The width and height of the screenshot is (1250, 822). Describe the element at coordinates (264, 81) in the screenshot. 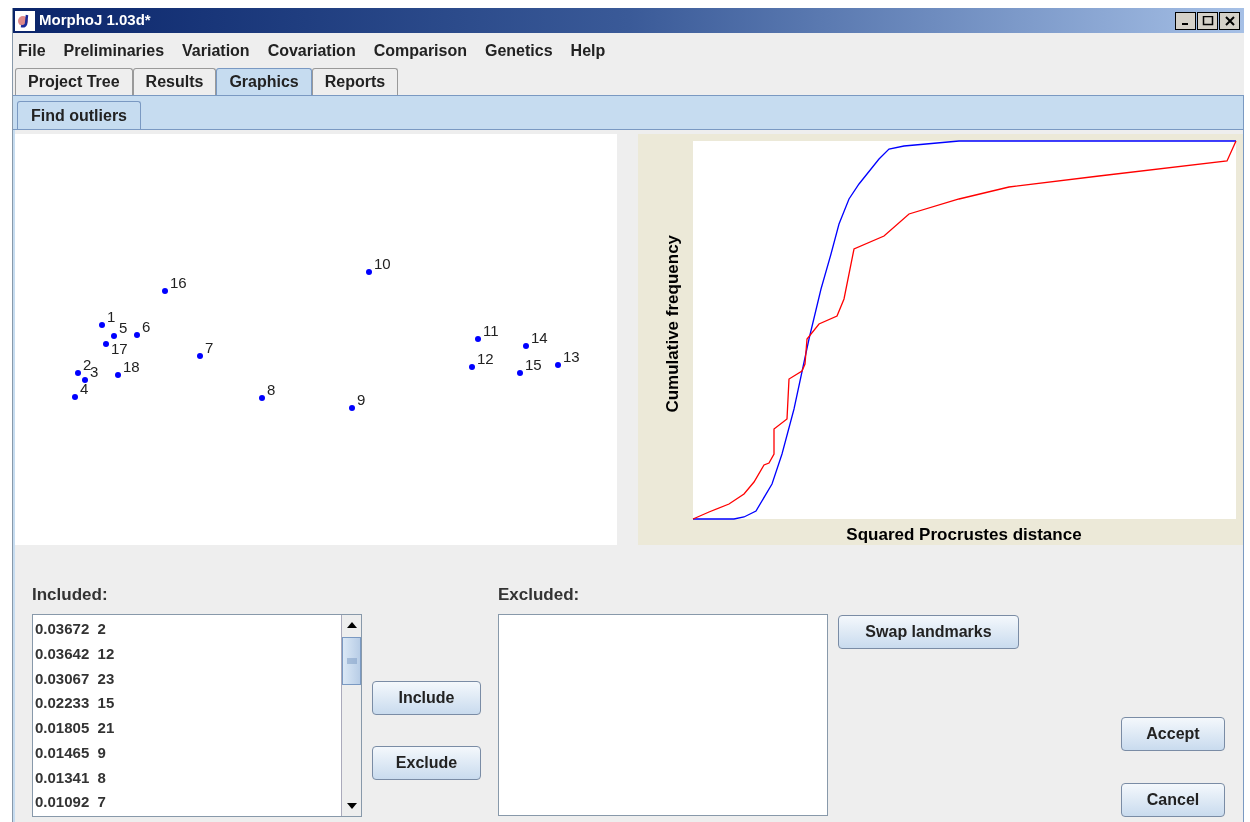

I see `tab: Graphics` at that location.